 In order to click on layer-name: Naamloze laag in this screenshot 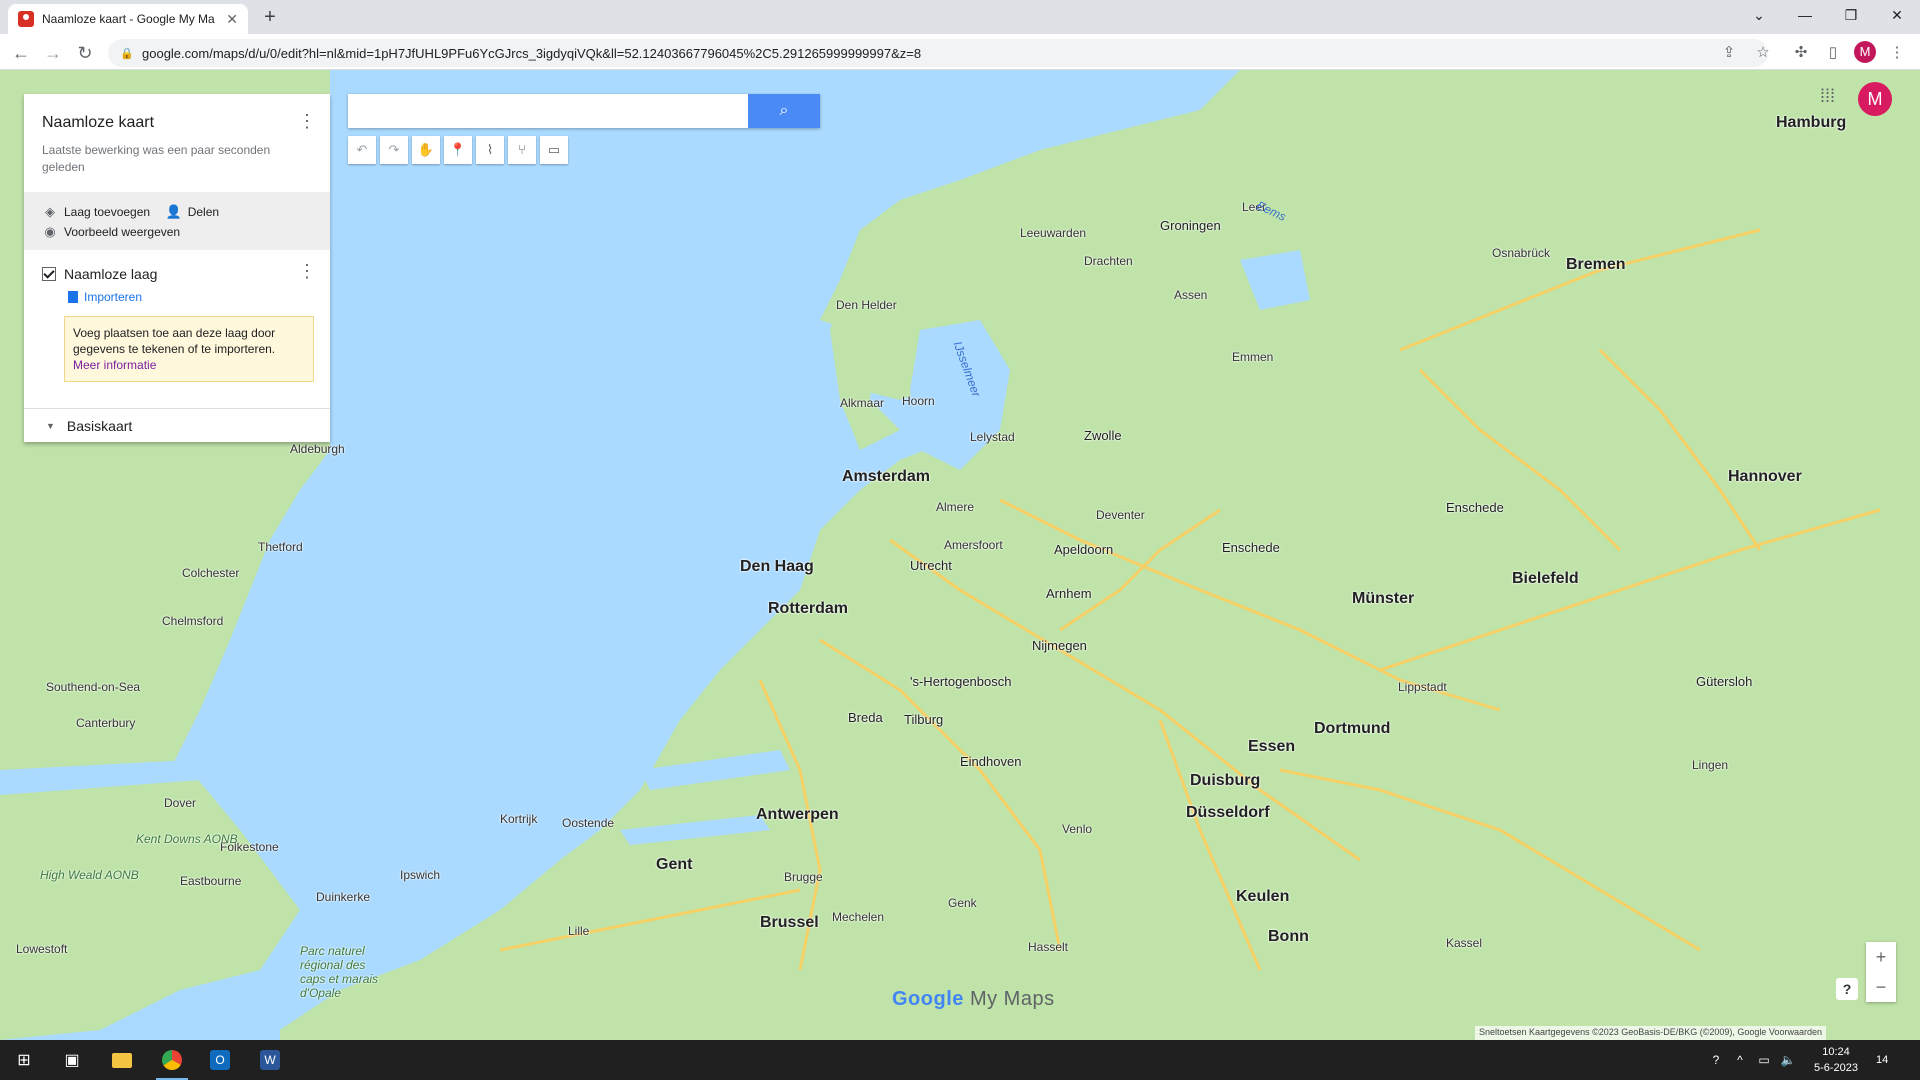, I will do `click(110, 274)`.